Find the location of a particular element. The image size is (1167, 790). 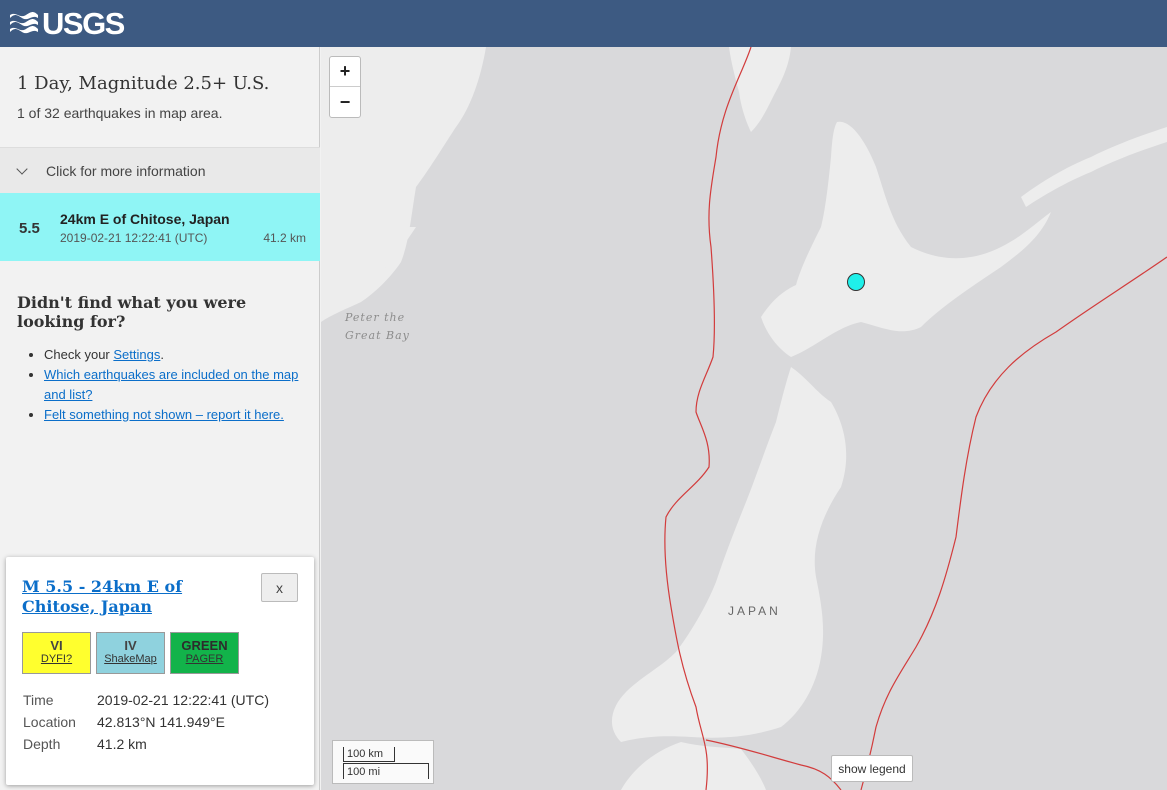

usgs-logo: USGS is located at coordinates (67, 23).